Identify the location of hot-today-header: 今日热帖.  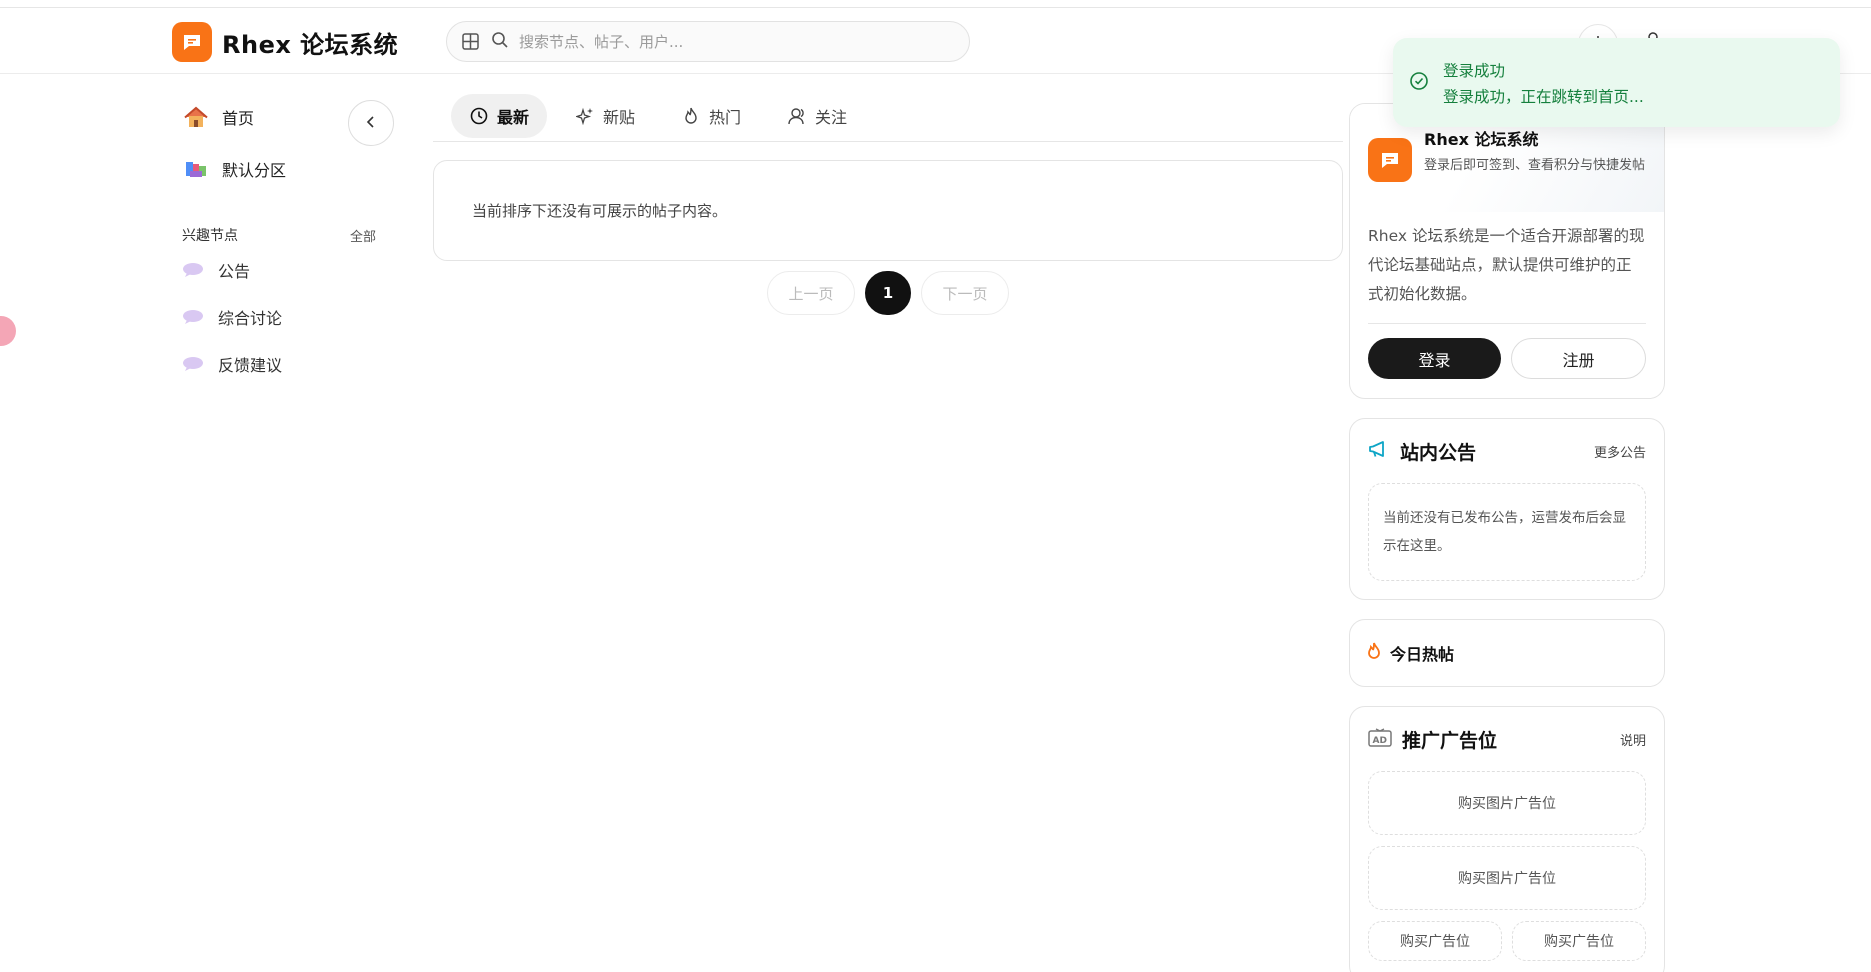
(1507, 653).